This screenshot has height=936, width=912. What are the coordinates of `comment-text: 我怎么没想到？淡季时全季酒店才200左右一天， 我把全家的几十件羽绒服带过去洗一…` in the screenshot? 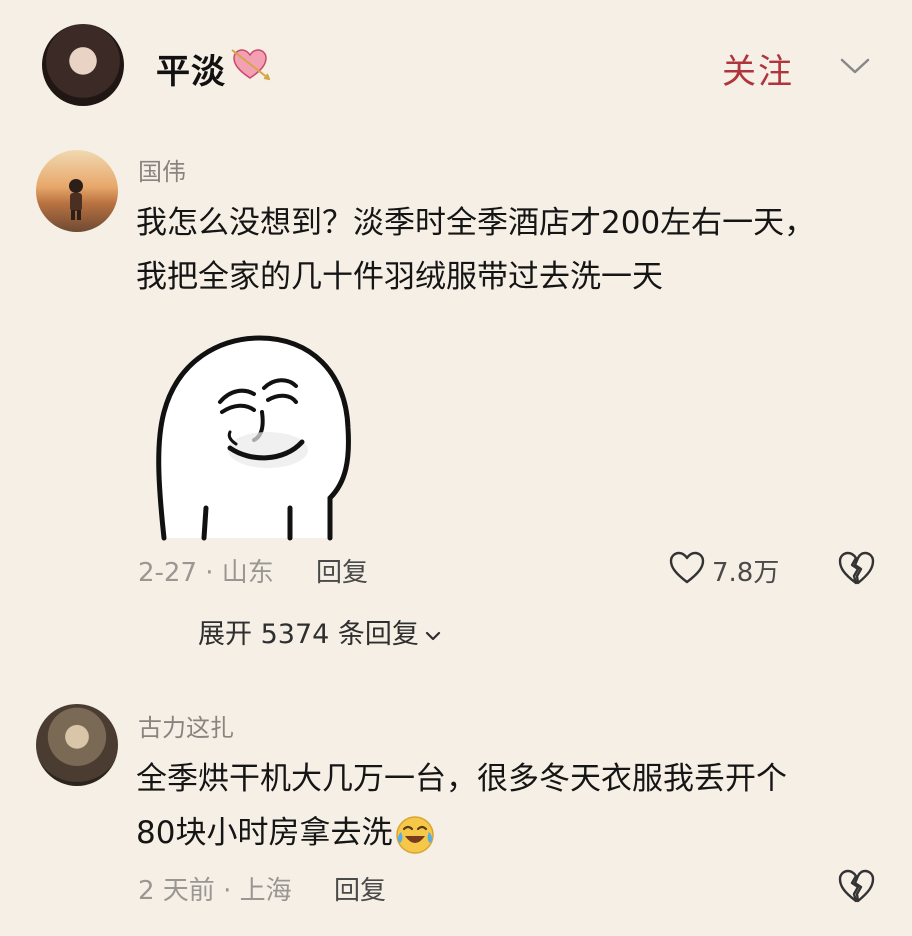 It's located at (506, 250).